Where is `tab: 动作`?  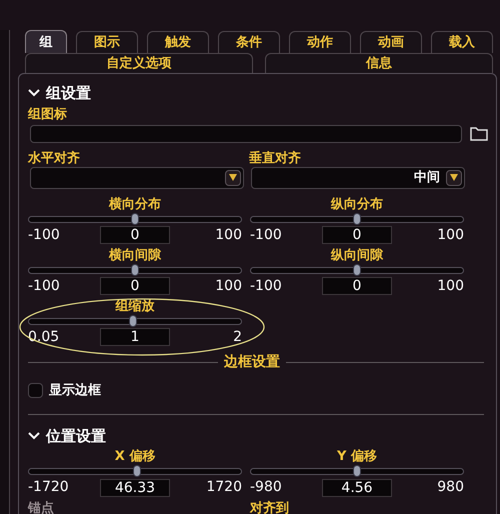
tab: 动作 is located at coordinates (320, 42).